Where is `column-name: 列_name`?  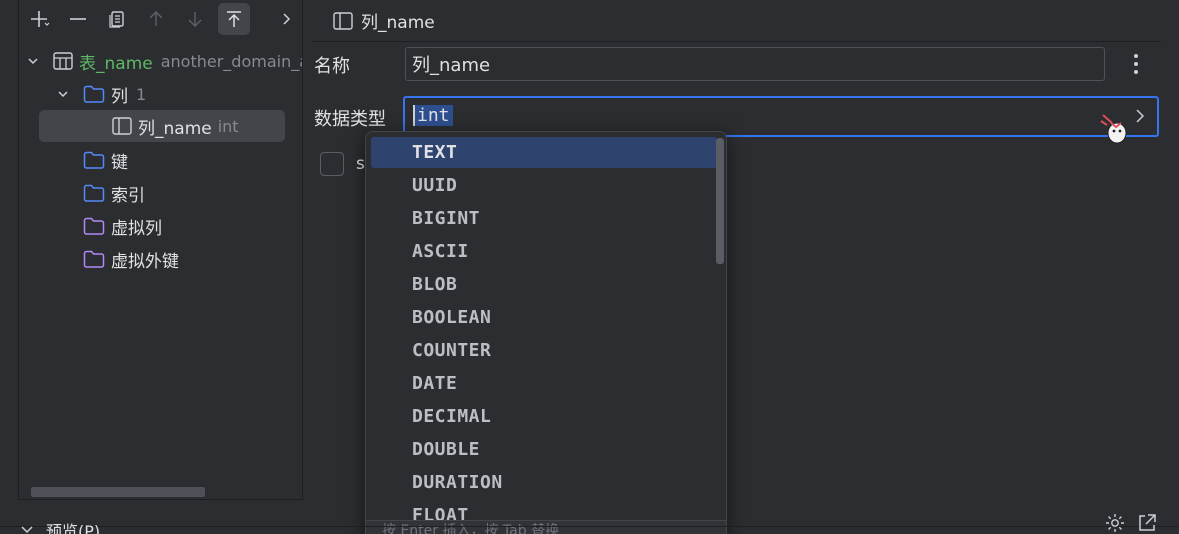
column-name: 列_name is located at coordinates (175, 128).